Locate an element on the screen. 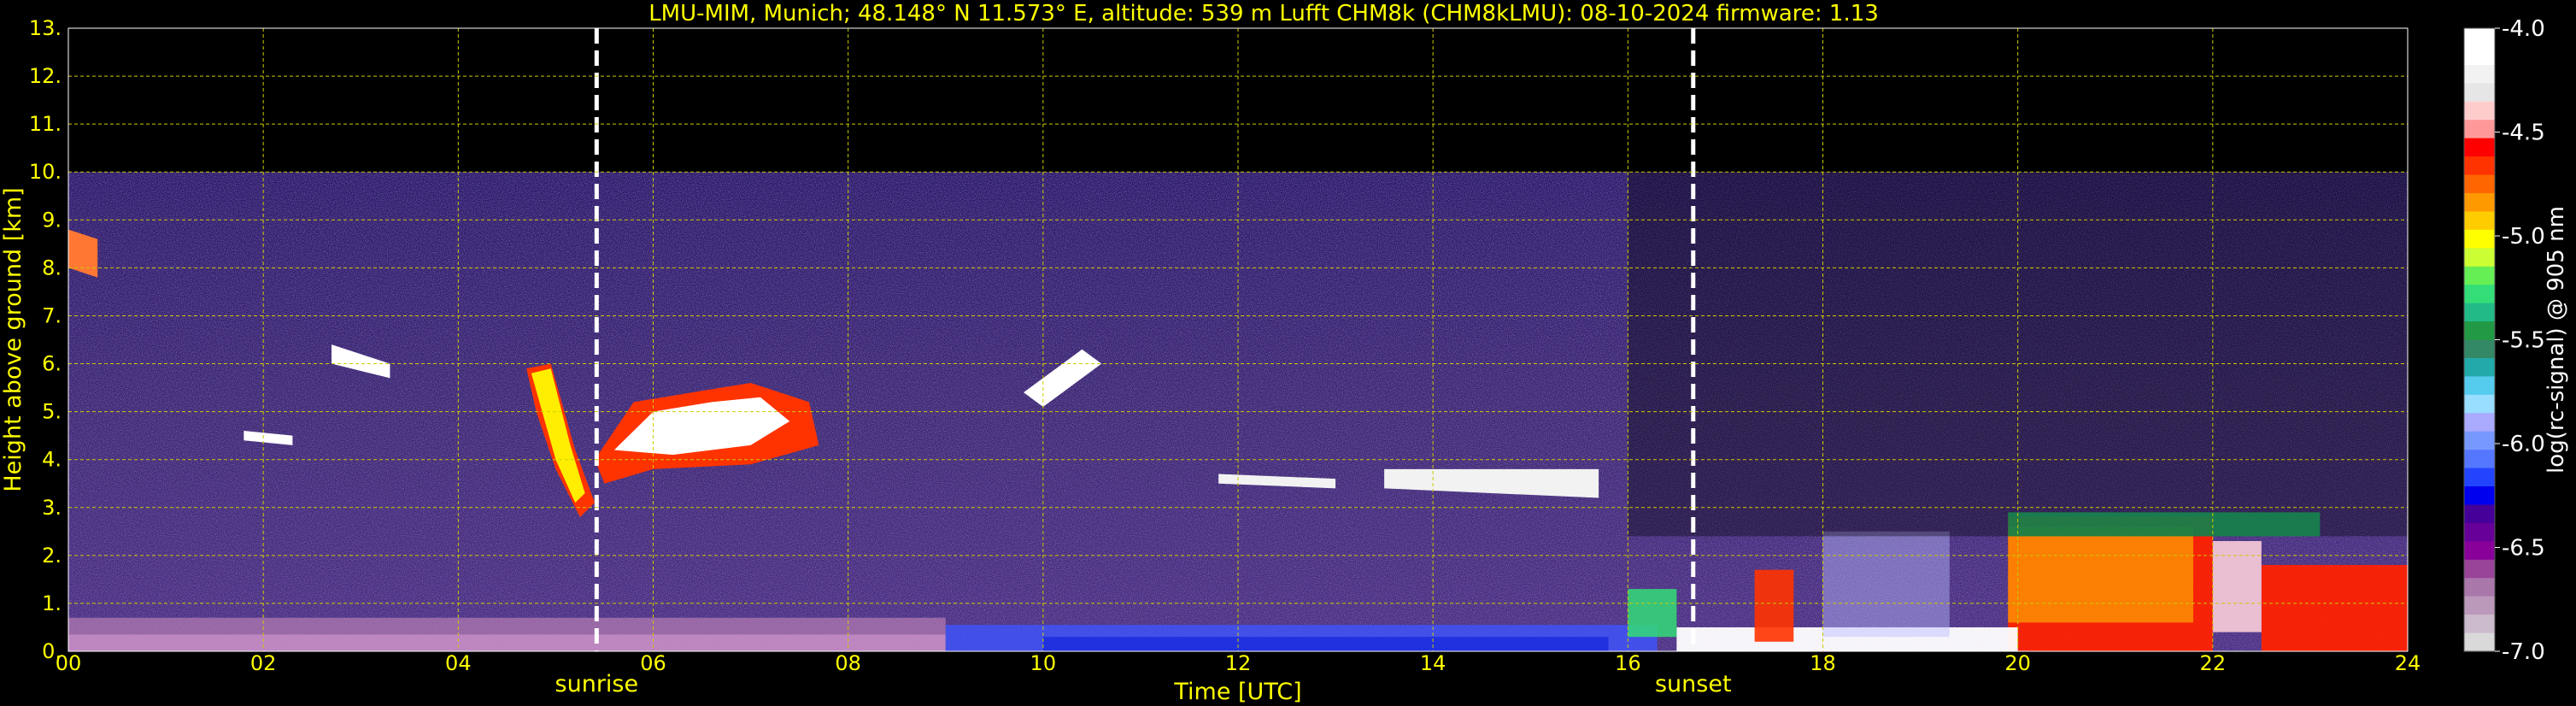  colorbar-tick-label: -4.0 is located at coordinates (2523, 29).